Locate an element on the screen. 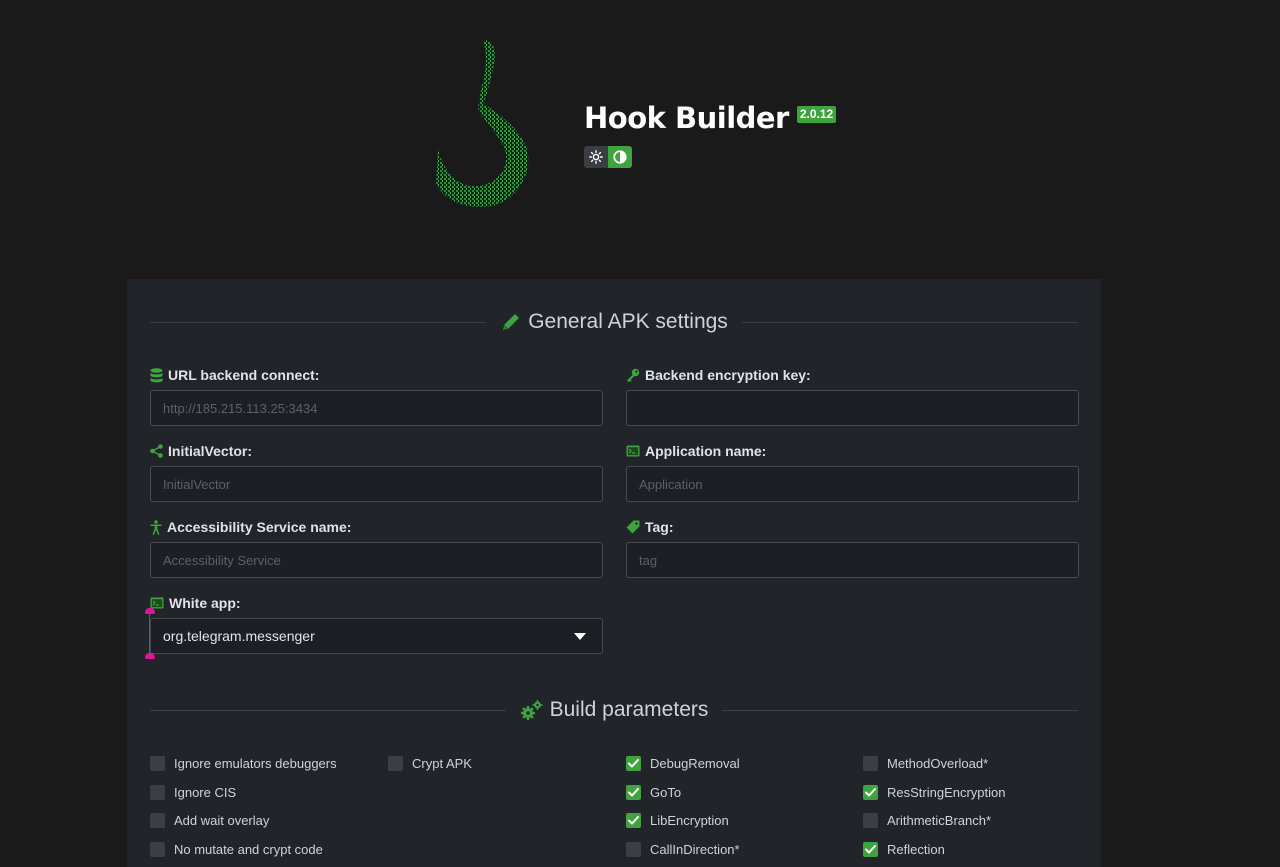  build-option-checkbox: Reflection is located at coordinates (934, 849).